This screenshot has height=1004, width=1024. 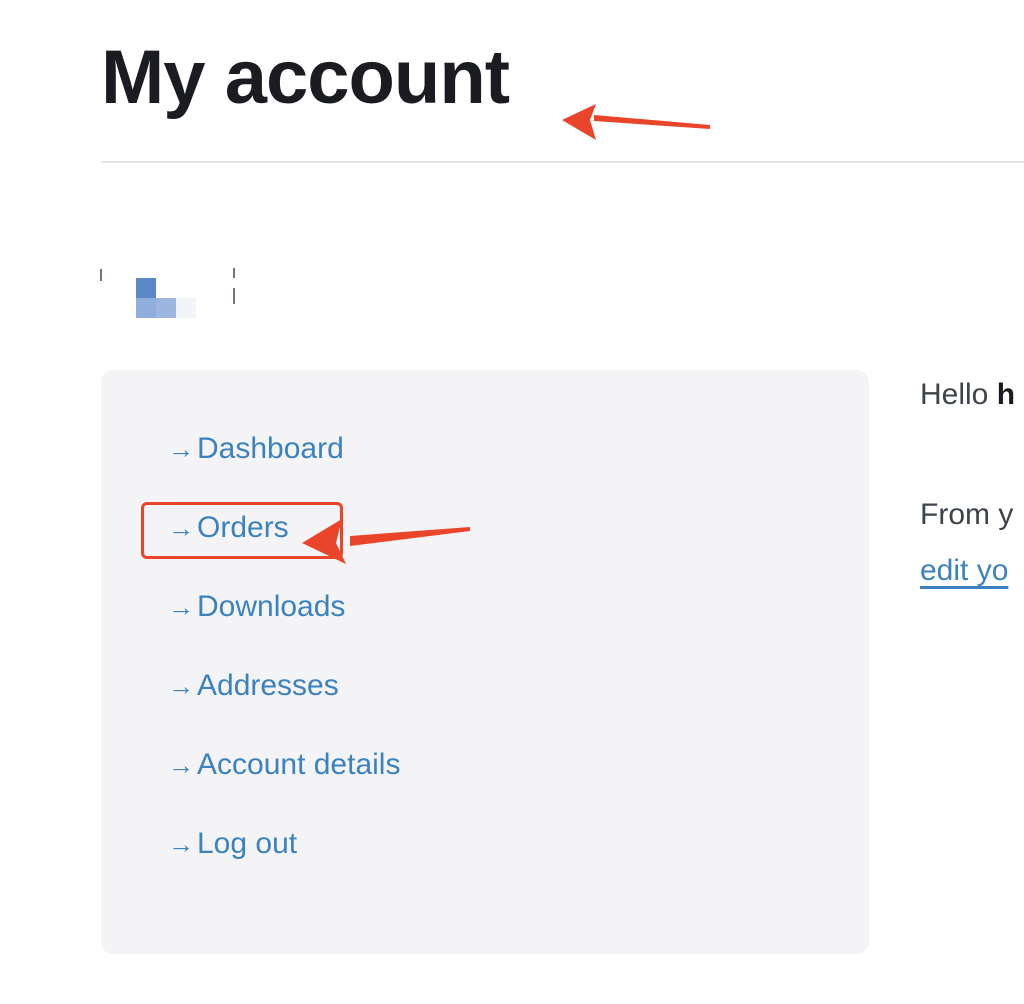 What do you see at coordinates (268, 685) in the screenshot?
I see `nav-link-label: Addresses` at bounding box center [268, 685].